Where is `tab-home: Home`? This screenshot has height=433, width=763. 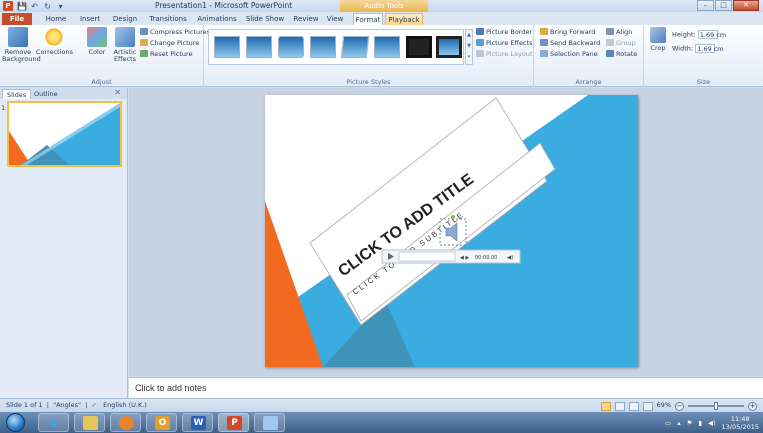 tab-home: Home is located at coordinates (56, 19).